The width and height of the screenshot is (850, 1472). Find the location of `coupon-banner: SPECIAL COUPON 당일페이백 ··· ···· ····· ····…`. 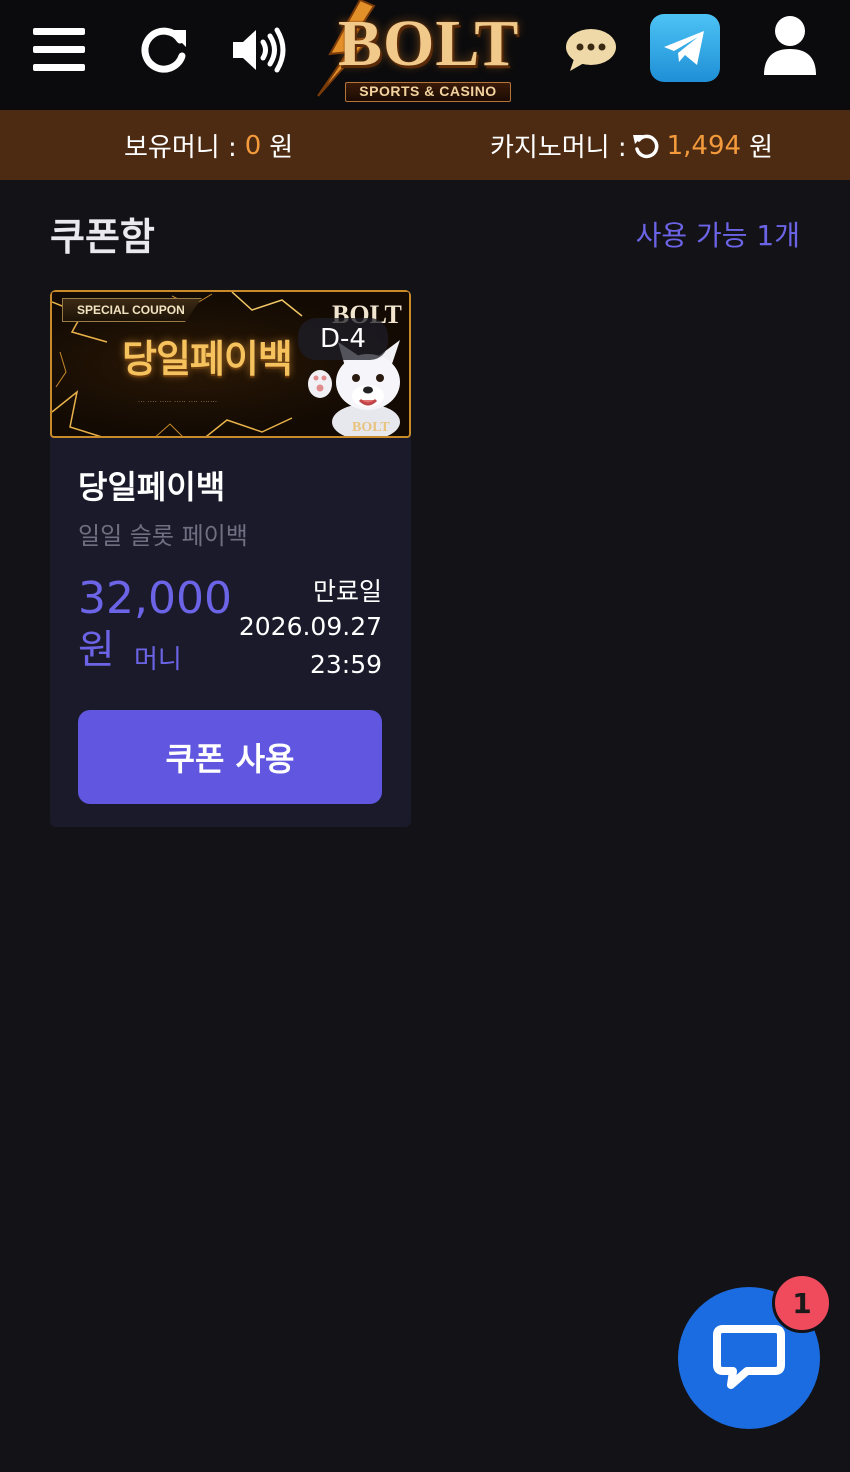

coupon-banner: SPECIAL COUPON 당일페이백 ··· ···· ····· ····… is located at coordinates (230, 364).